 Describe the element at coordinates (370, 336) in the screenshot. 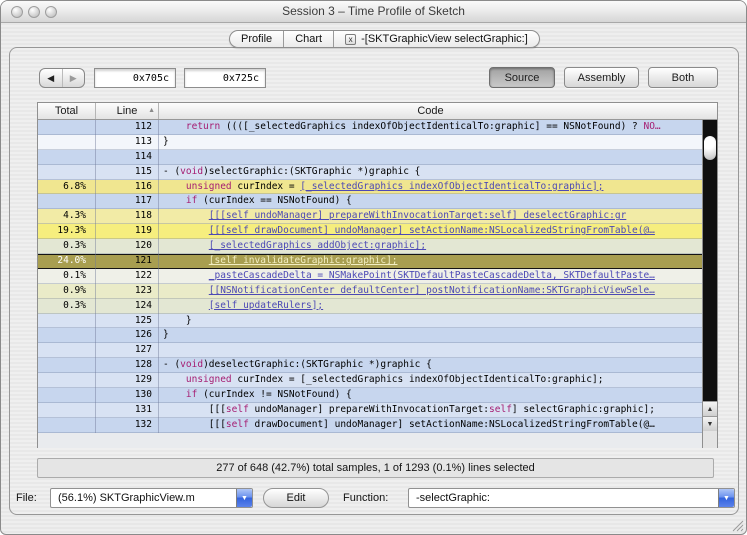

I see `table-row: 126}` at that location.